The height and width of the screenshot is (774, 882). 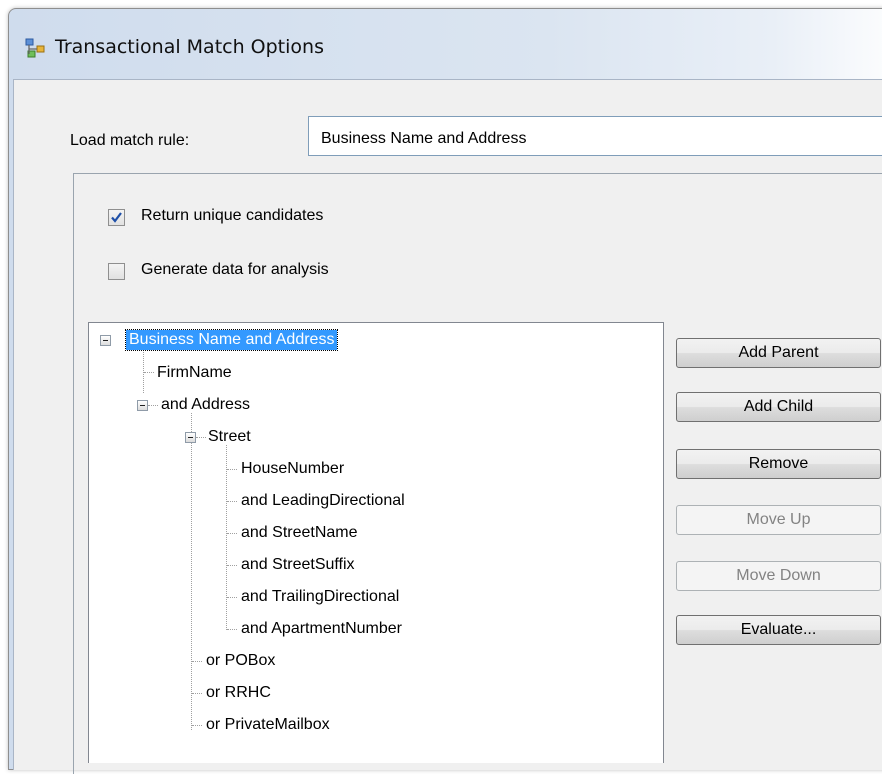 What do you see at coordinates (116, 271) in the screenshot?
I see `generate-data-checkbox` at bounding box center [116, 271].